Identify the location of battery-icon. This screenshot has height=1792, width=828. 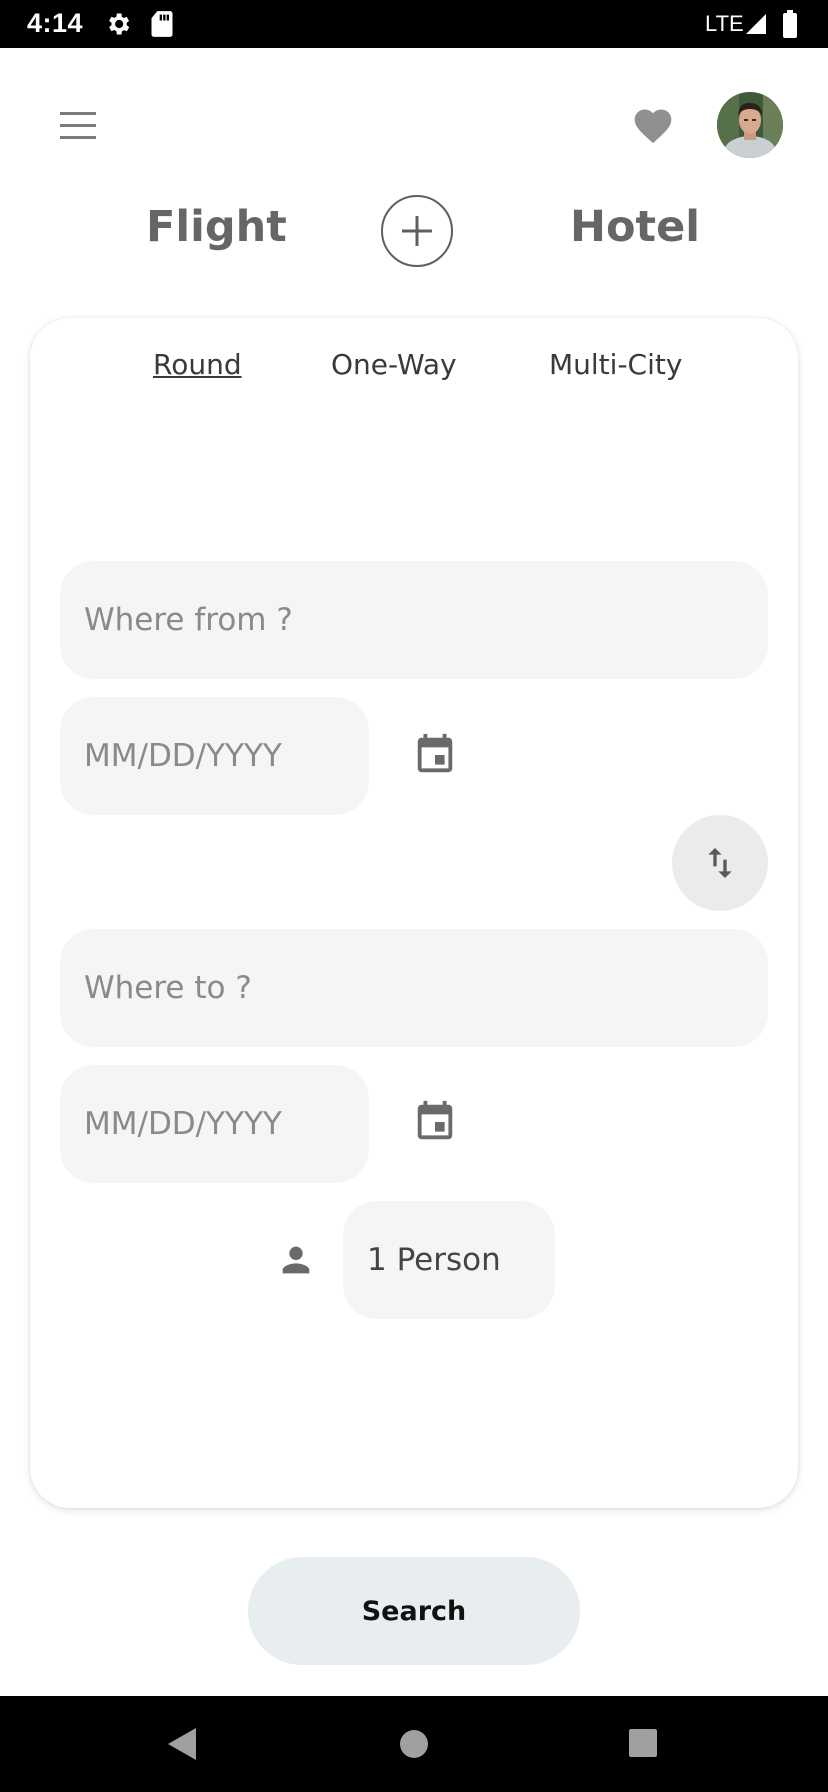
(790, 26).